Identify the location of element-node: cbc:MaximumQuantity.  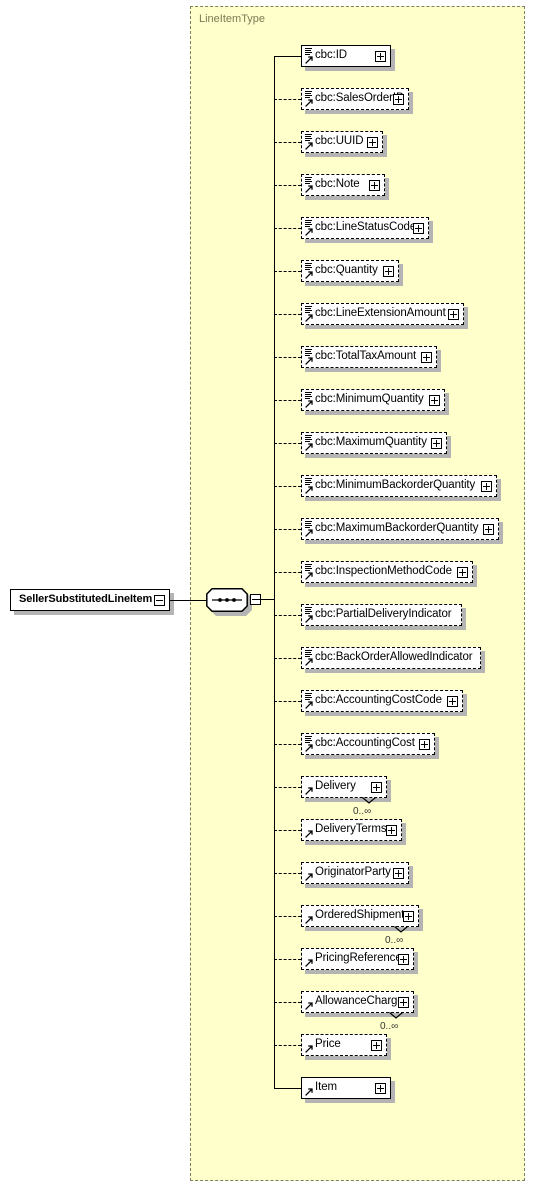
(374, 443).